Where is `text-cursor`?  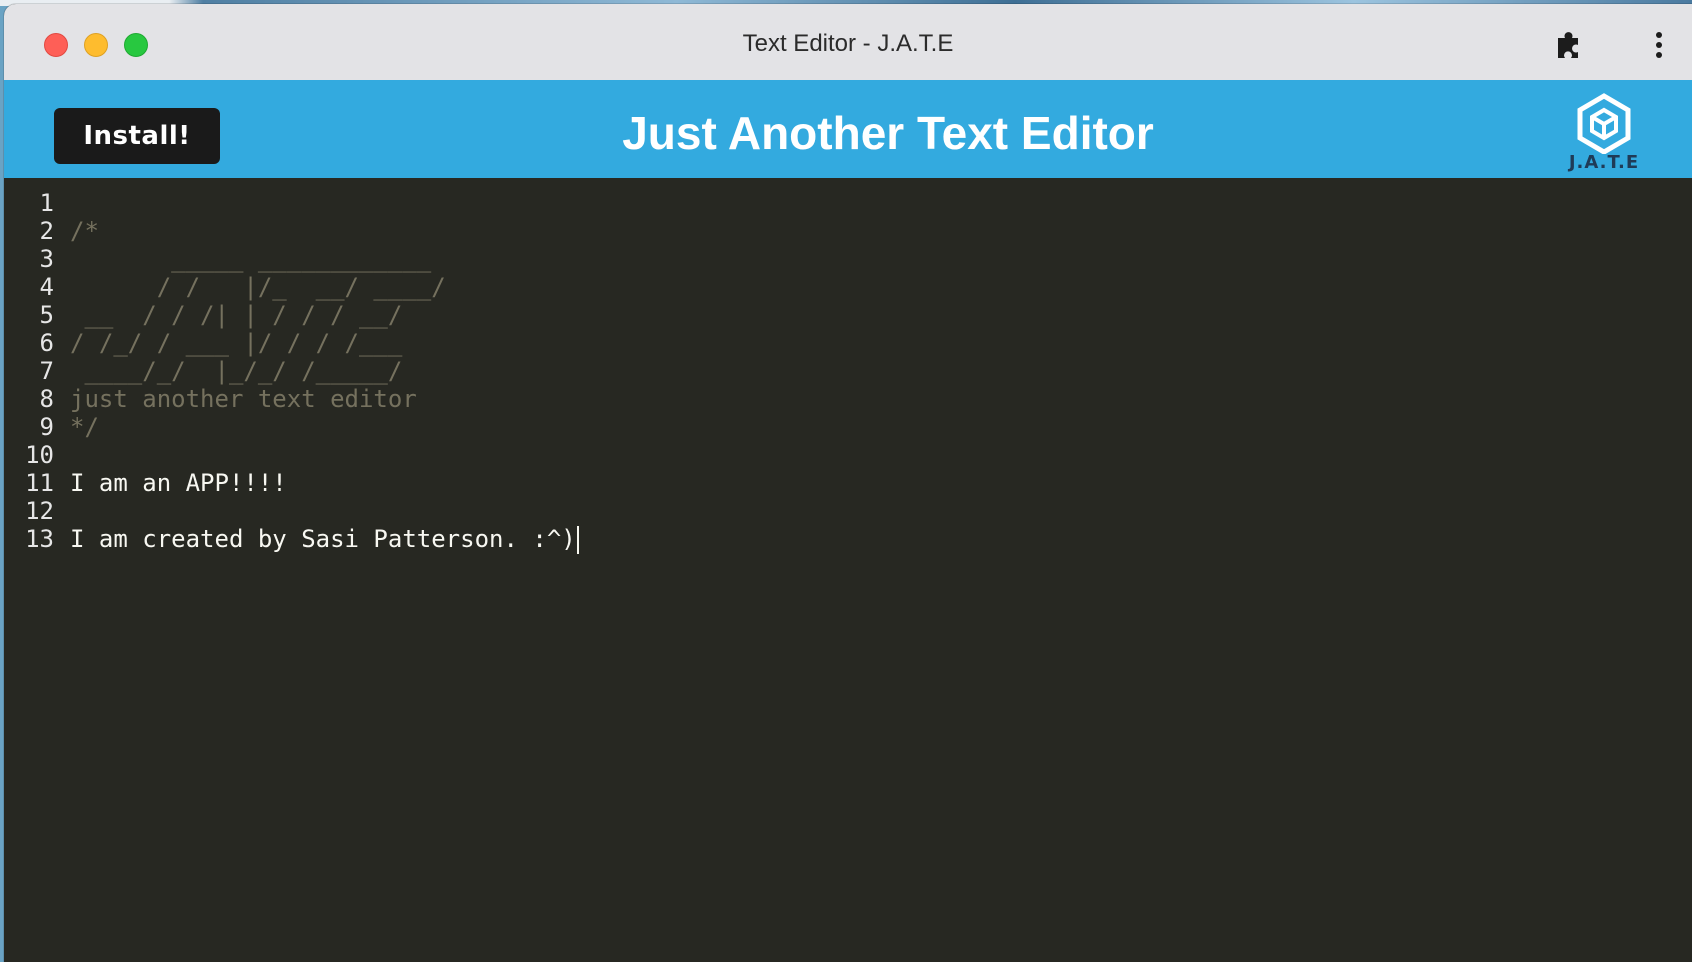 text-cursor is located at coordinates (577, 540).